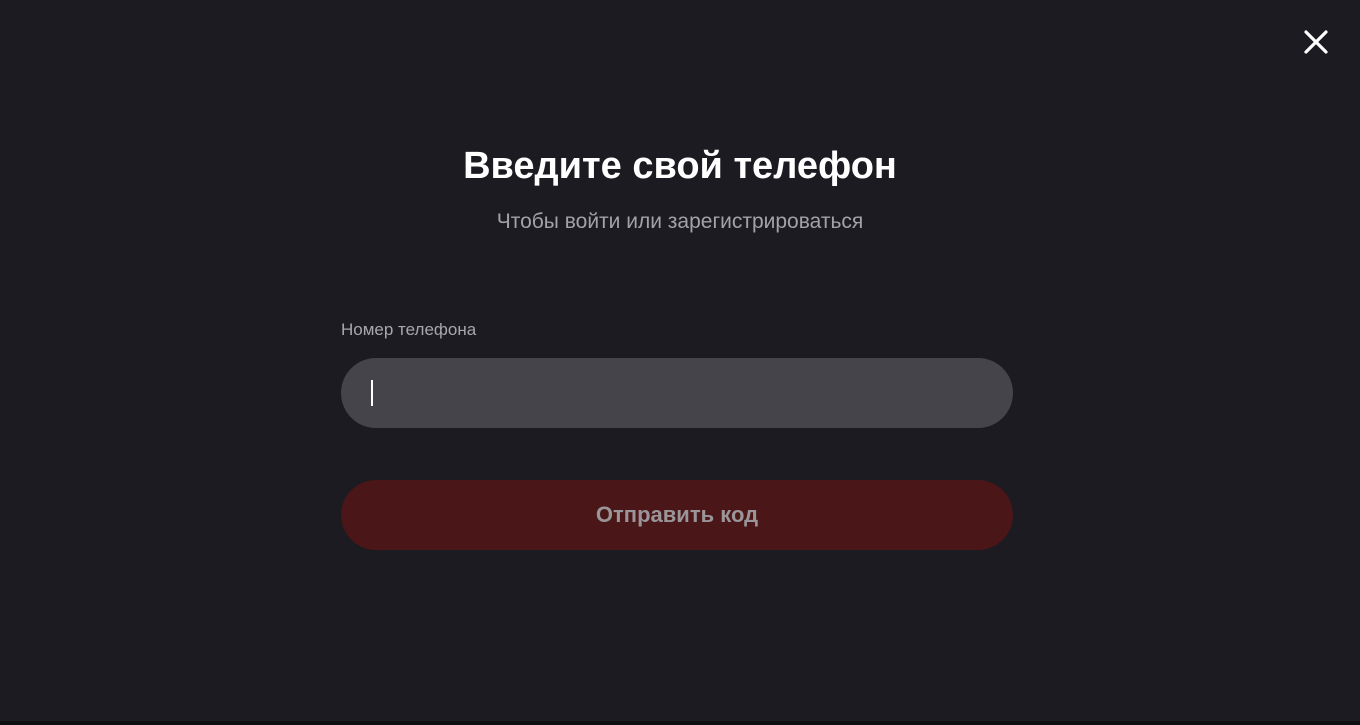  I want to click on dialog-title: Введите свой телефон, so click(680, 166).